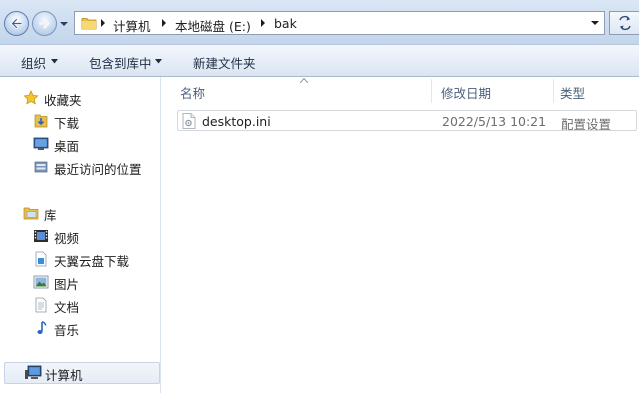 This screenshot has width=639, height=393. What do you see at coordinates (319, 60) in the screenshot?
I see `command-toolbar: 组织 包含到库中 新建文件夹` at bounding box center [319, 60].